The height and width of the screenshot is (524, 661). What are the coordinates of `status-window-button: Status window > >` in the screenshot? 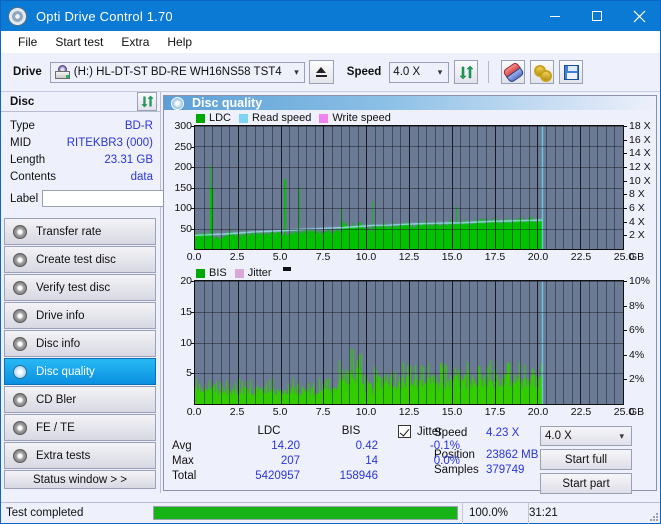 It's located at (80, 479).